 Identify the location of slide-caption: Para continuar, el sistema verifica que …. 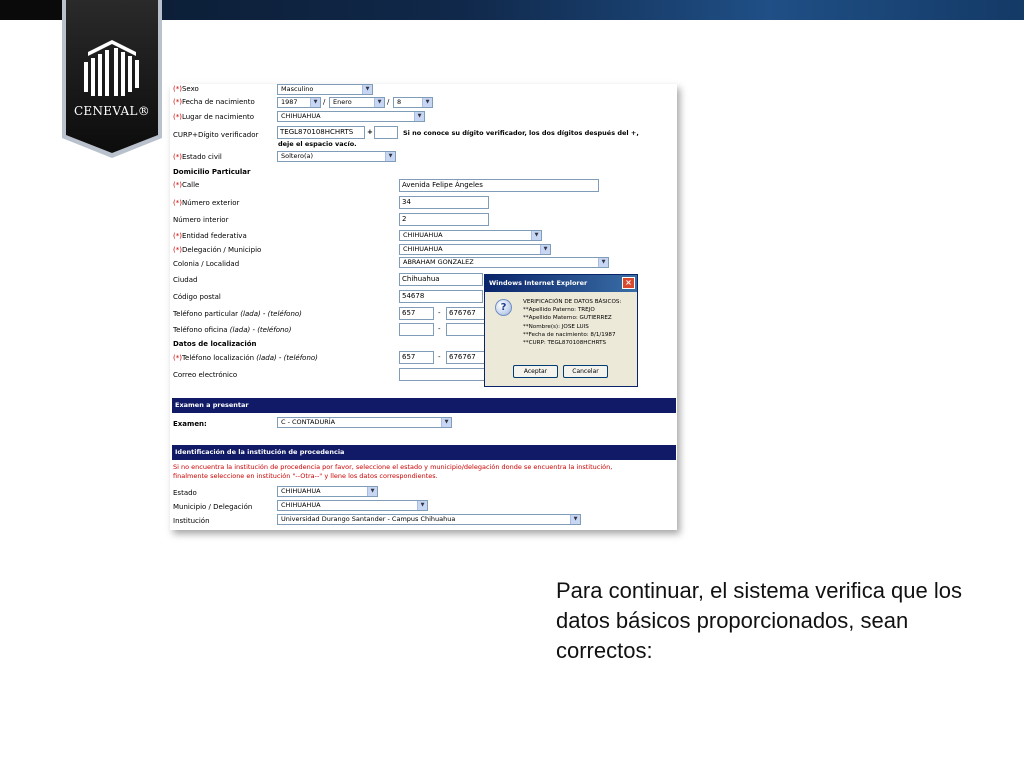
(759, 620).